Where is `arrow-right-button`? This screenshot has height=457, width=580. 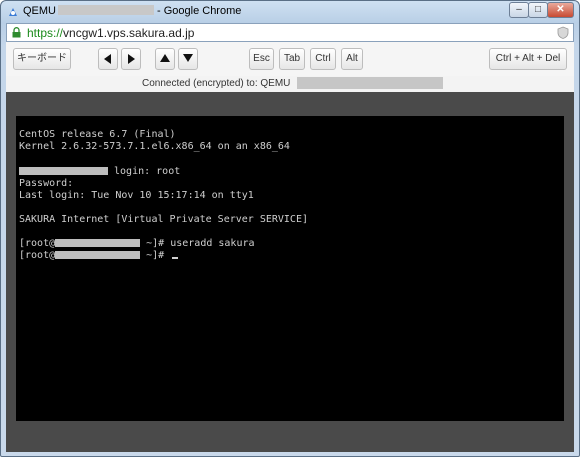
arrow-right-button is located at coordinates (131, 59).